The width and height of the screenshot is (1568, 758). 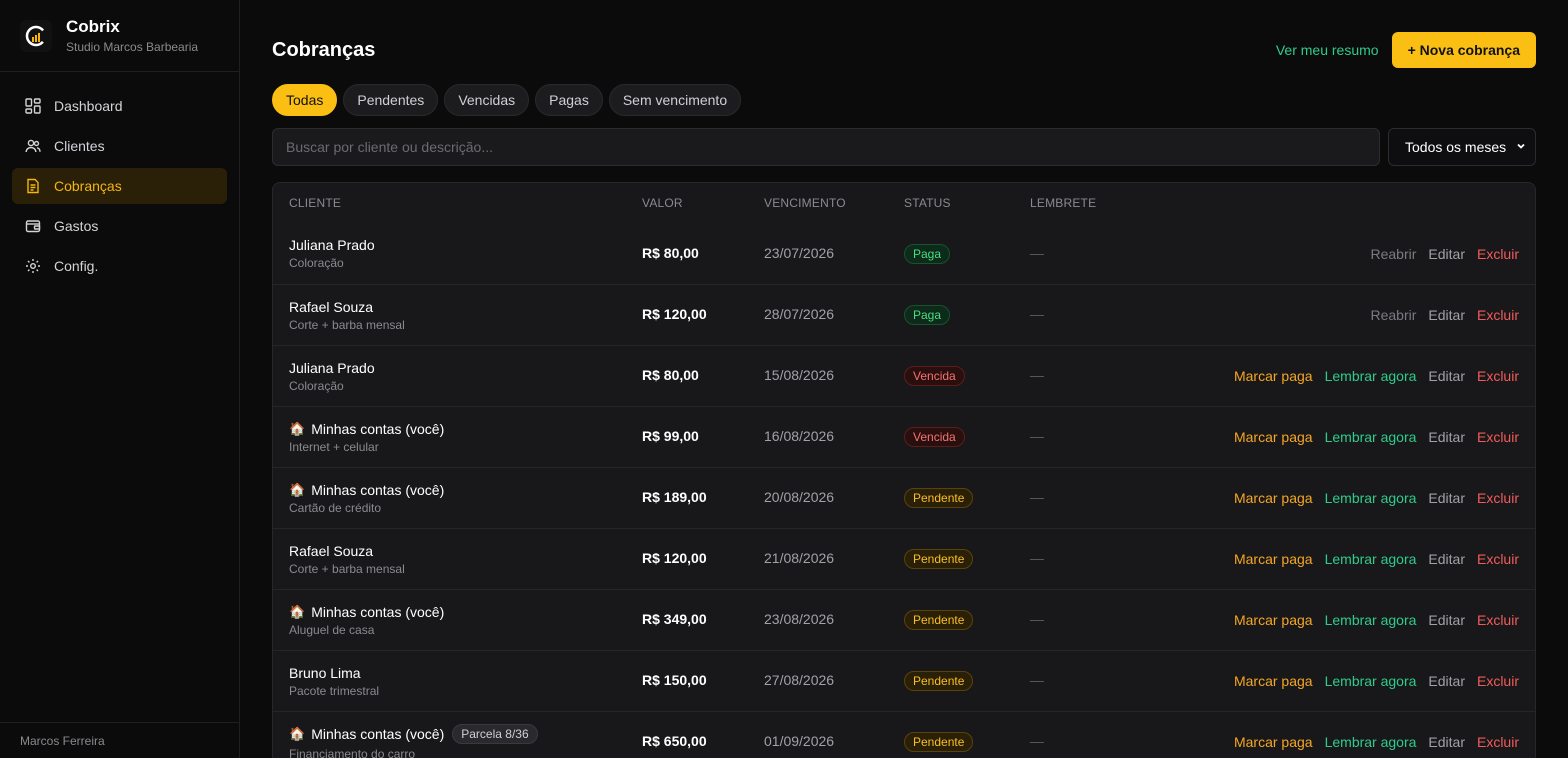 What do you see at coordinates (674, 680) in the screenshot?
I see `charge-value: R$ 150,00` at bounding box center [674, 680].